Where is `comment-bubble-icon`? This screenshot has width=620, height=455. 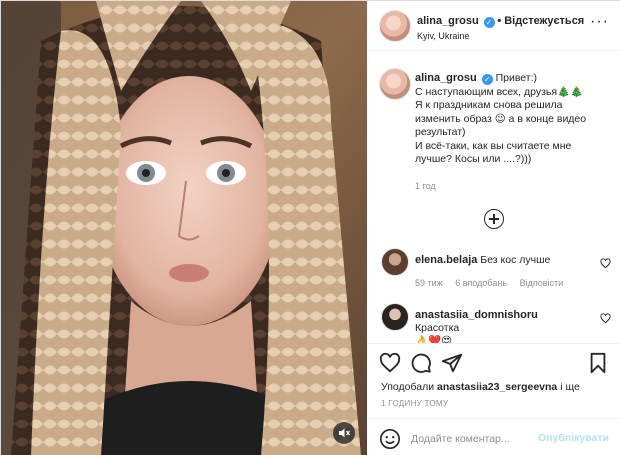 comment-bubble-icon is located at coordinates (421, 363).